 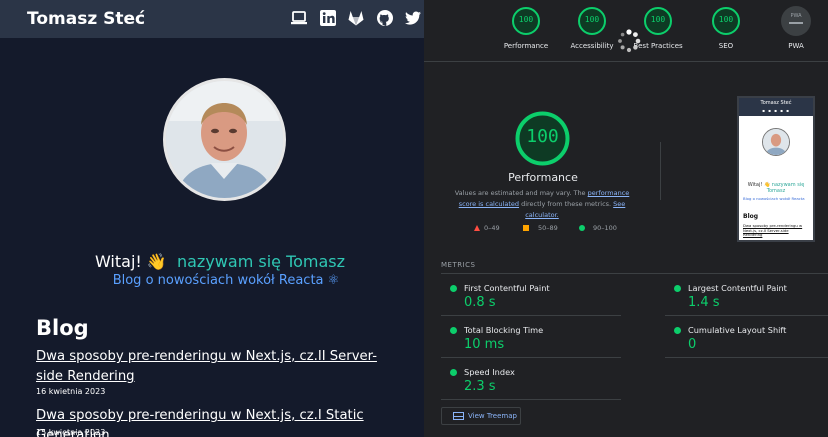 What do you see at coordinates (796, 46) in the screenshot?
I see `gauge-label: PWA` at bounding box center [796, 46].